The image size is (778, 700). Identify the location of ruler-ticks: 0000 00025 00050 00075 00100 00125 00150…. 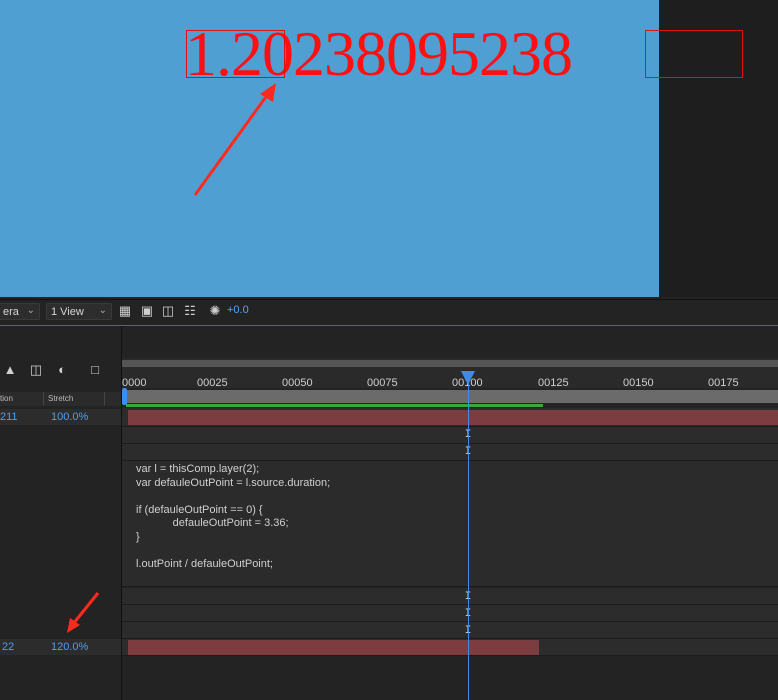
(450, 378).